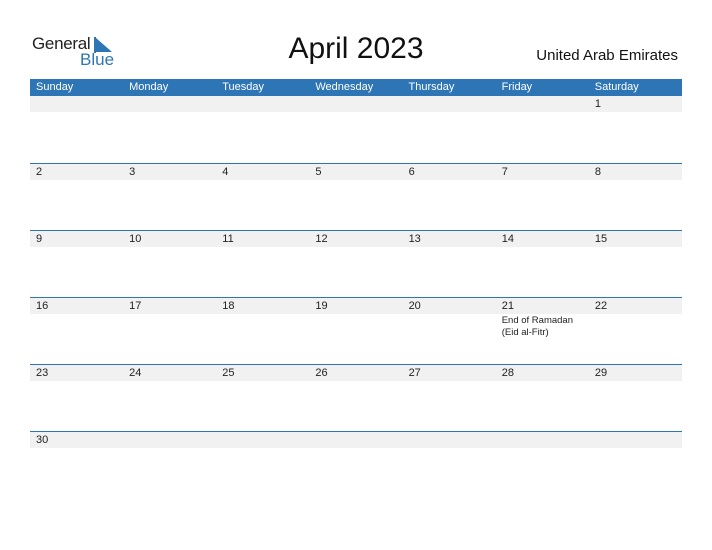  I want to click on day-number: 16, so click(42, 306).